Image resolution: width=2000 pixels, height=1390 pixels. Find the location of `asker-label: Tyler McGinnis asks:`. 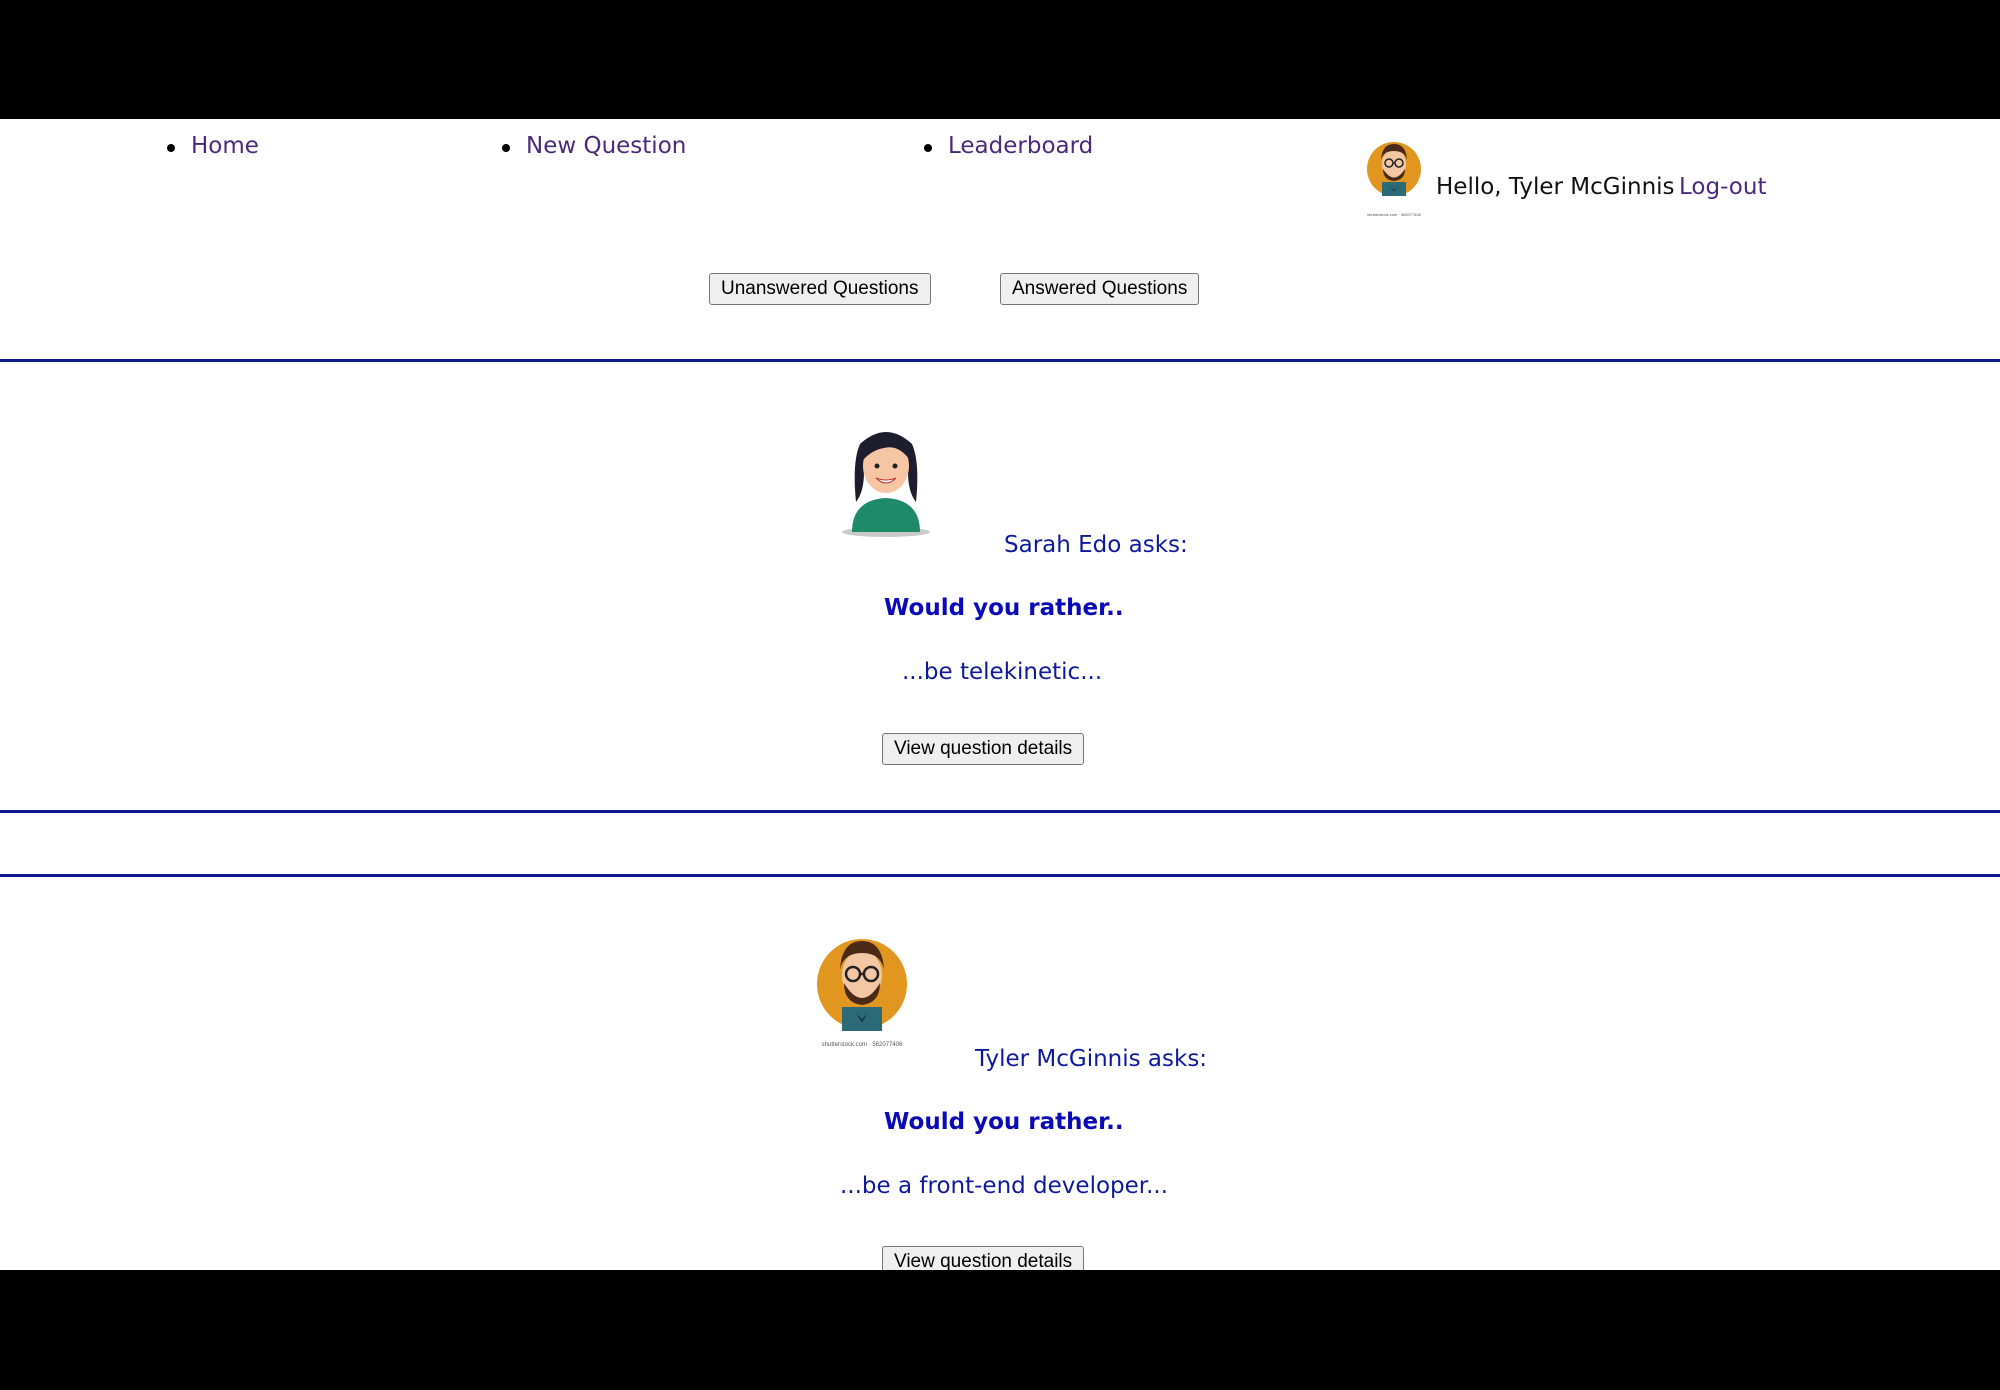

asker-label: Tyler McGinnis asks: is located at coordinates (1091, 1059).